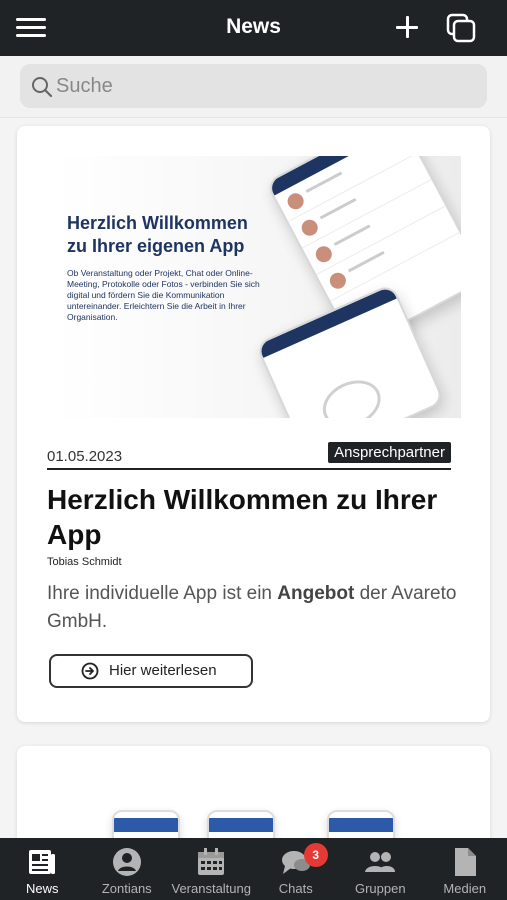 The image size is (507, 900). I want to click on unread-badge: 3, so click(315, 855).